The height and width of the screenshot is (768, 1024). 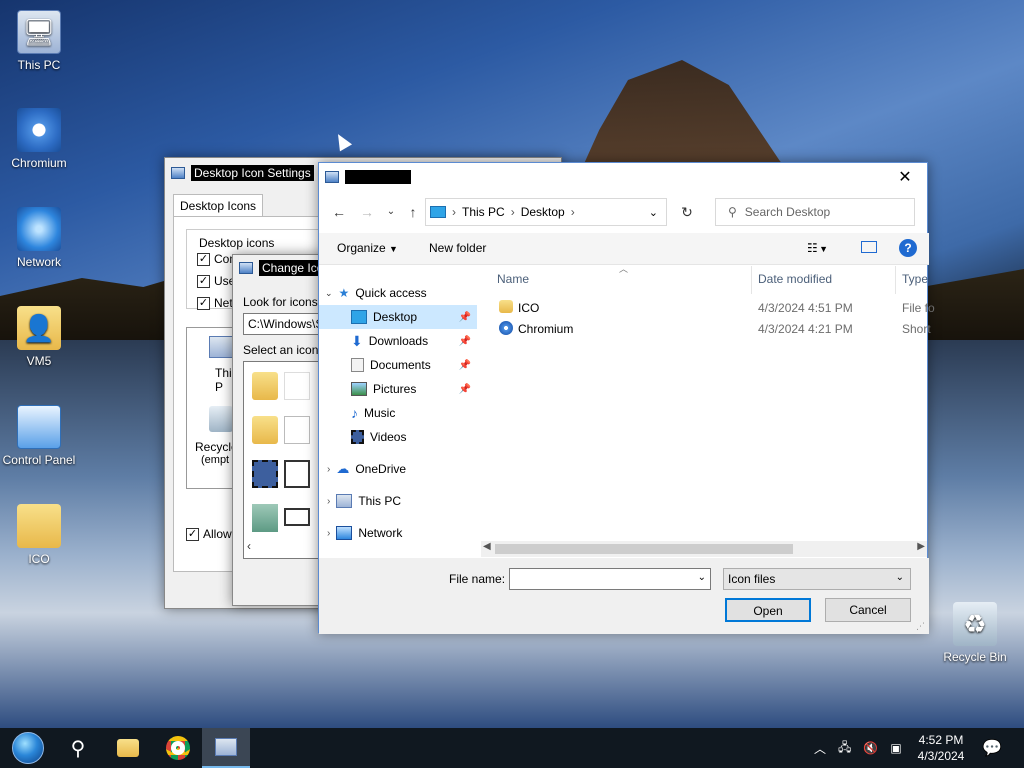 I want to click on folder-shortcut-icon, so click(x=265, y=386).